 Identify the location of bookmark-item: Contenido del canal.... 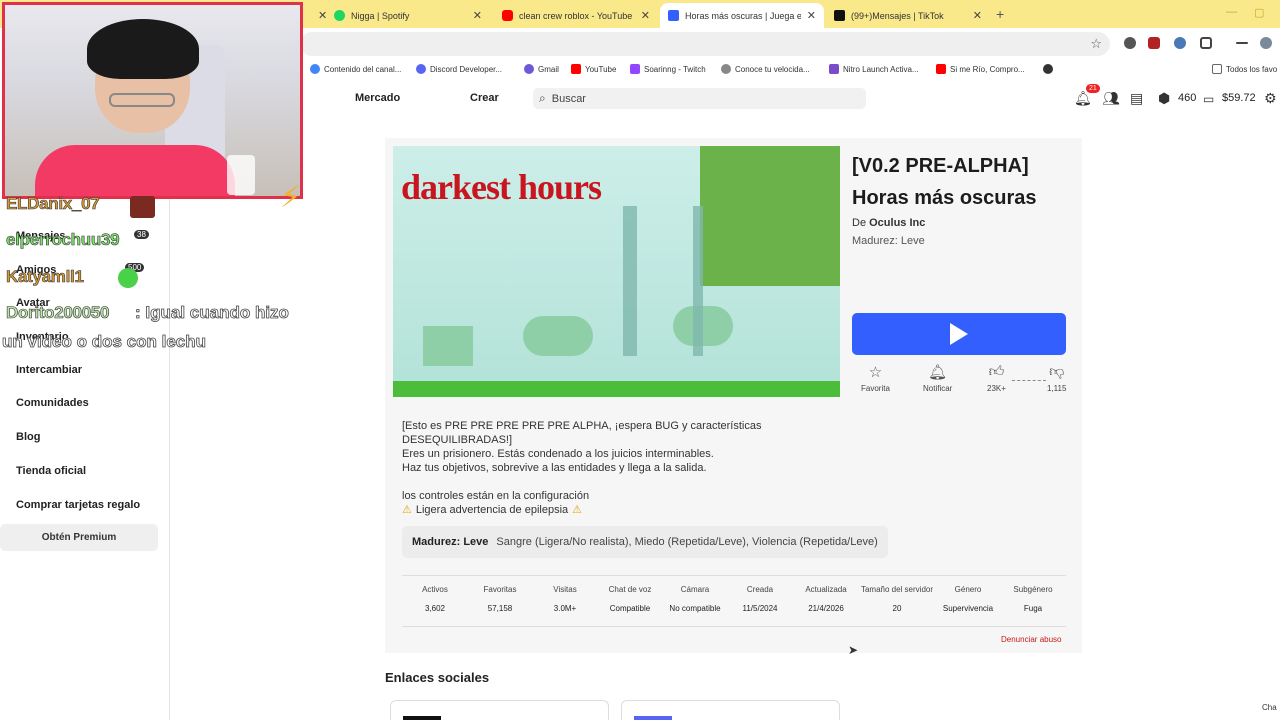
(355, 69).